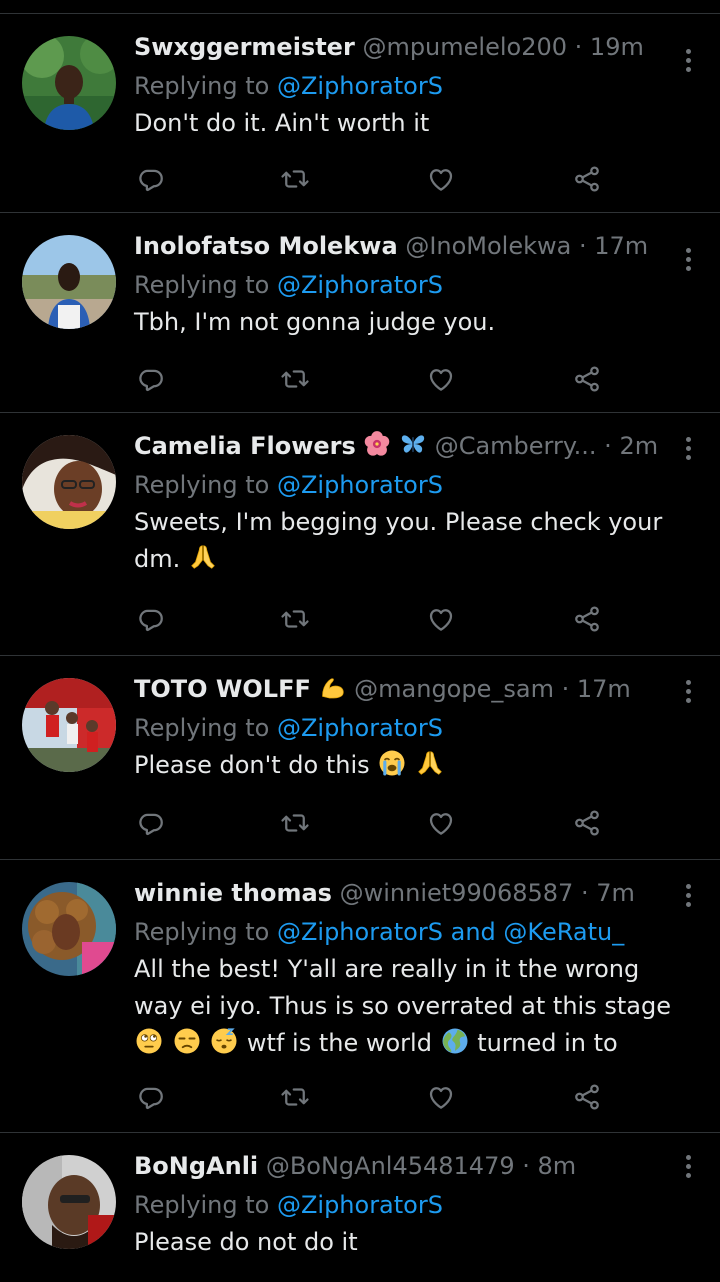 This screenshot has height=1282, width=720. Describe the element at coordinates (222, 689) in the screenshot. I see `display-name: TOTO WOLFF` at that location.